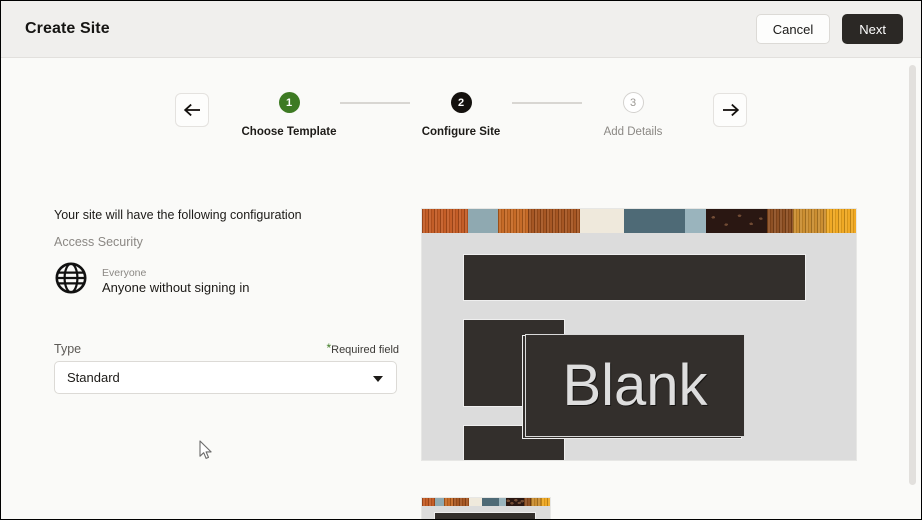 The width and height of the screenshot is (922, 520). Describe the element at coordinates (545, 502) in the screenshot. I see `banner-band-s11` at that location.